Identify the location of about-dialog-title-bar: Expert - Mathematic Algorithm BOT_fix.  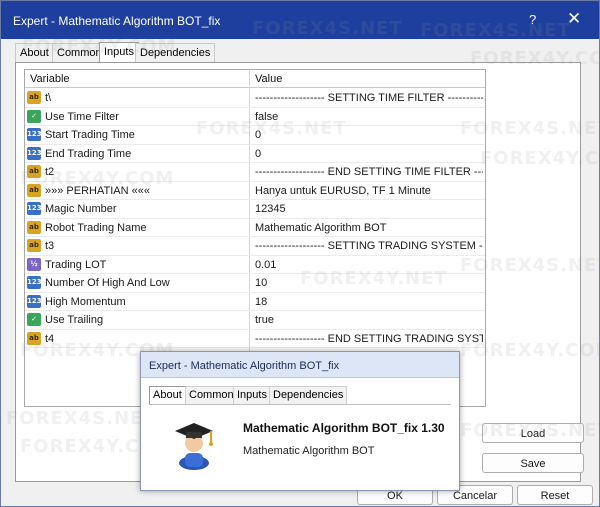
(300, 365).